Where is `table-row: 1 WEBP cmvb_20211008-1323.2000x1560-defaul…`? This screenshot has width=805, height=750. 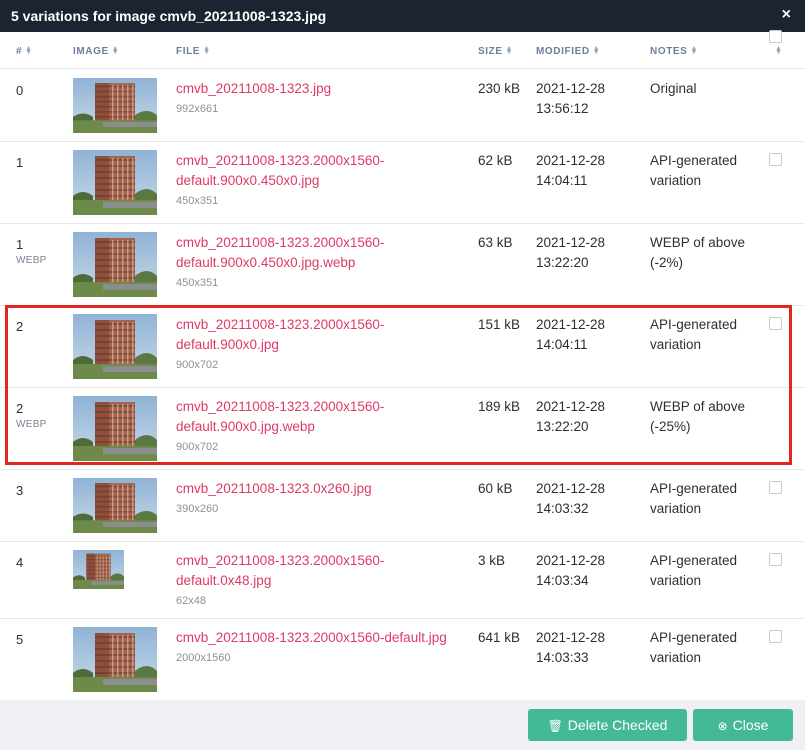
table-row: 1 WEBP cmvb_20211008-1323.2000x1560-defaul… is located at coordinates (402, 264).